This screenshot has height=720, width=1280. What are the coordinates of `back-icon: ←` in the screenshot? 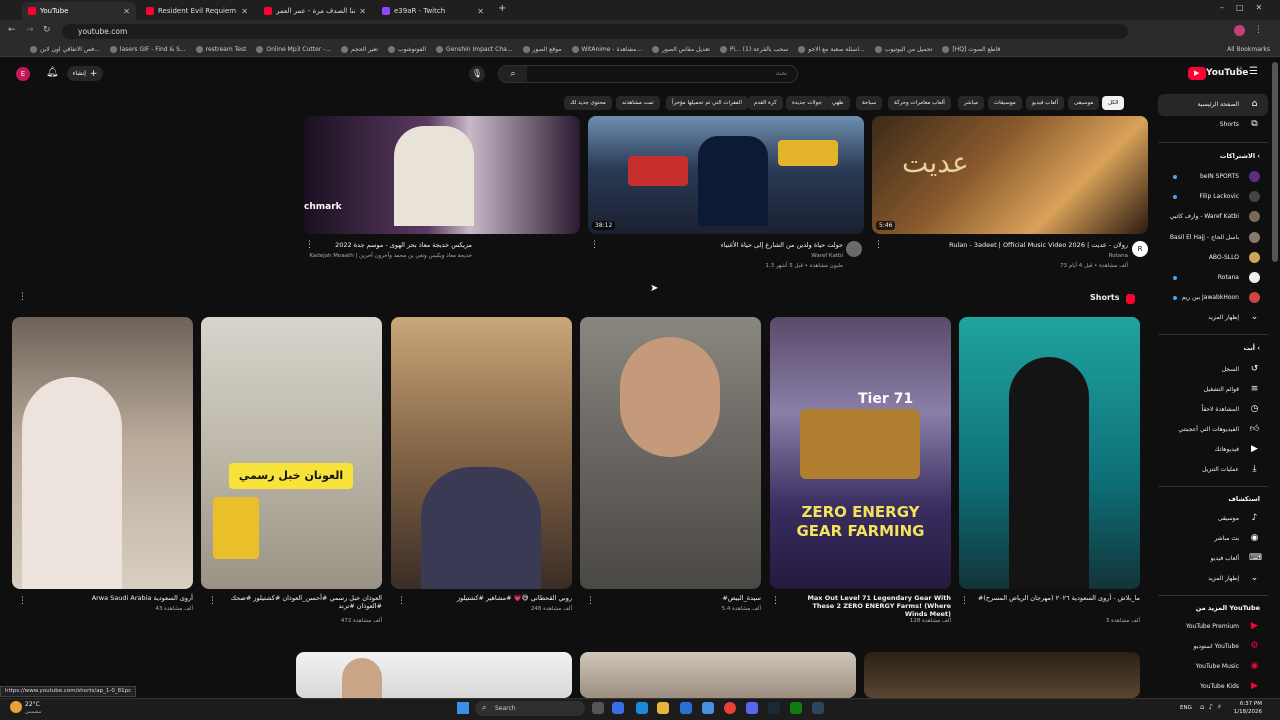 It's located at (12, 30).